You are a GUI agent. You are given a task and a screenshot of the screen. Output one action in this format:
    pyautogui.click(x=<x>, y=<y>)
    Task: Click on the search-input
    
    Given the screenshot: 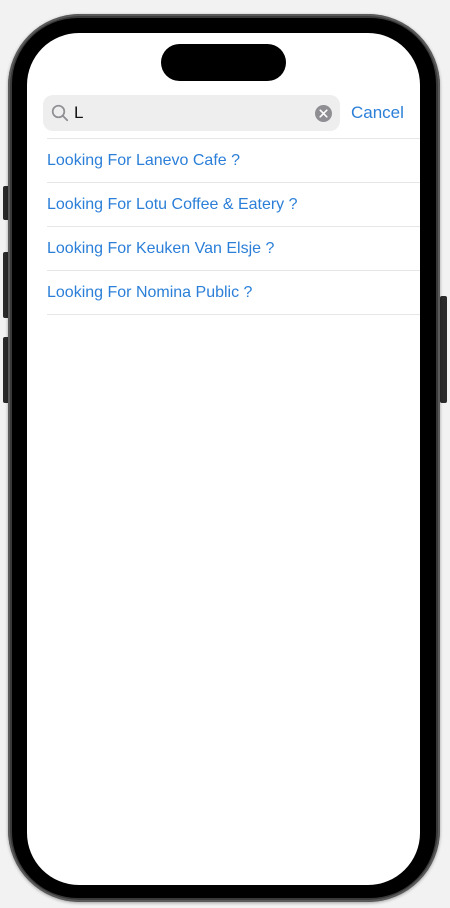 What is the action you would take?
    pyautogui.click(x=194, y=113)
    